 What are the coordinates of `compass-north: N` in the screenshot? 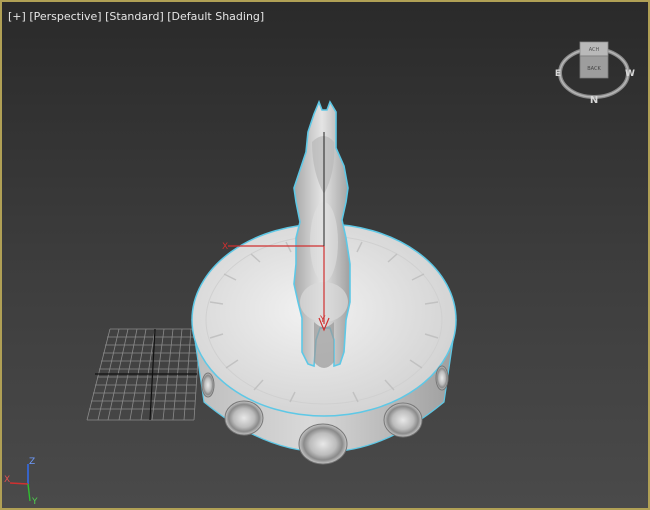 It's located at (594, 100).